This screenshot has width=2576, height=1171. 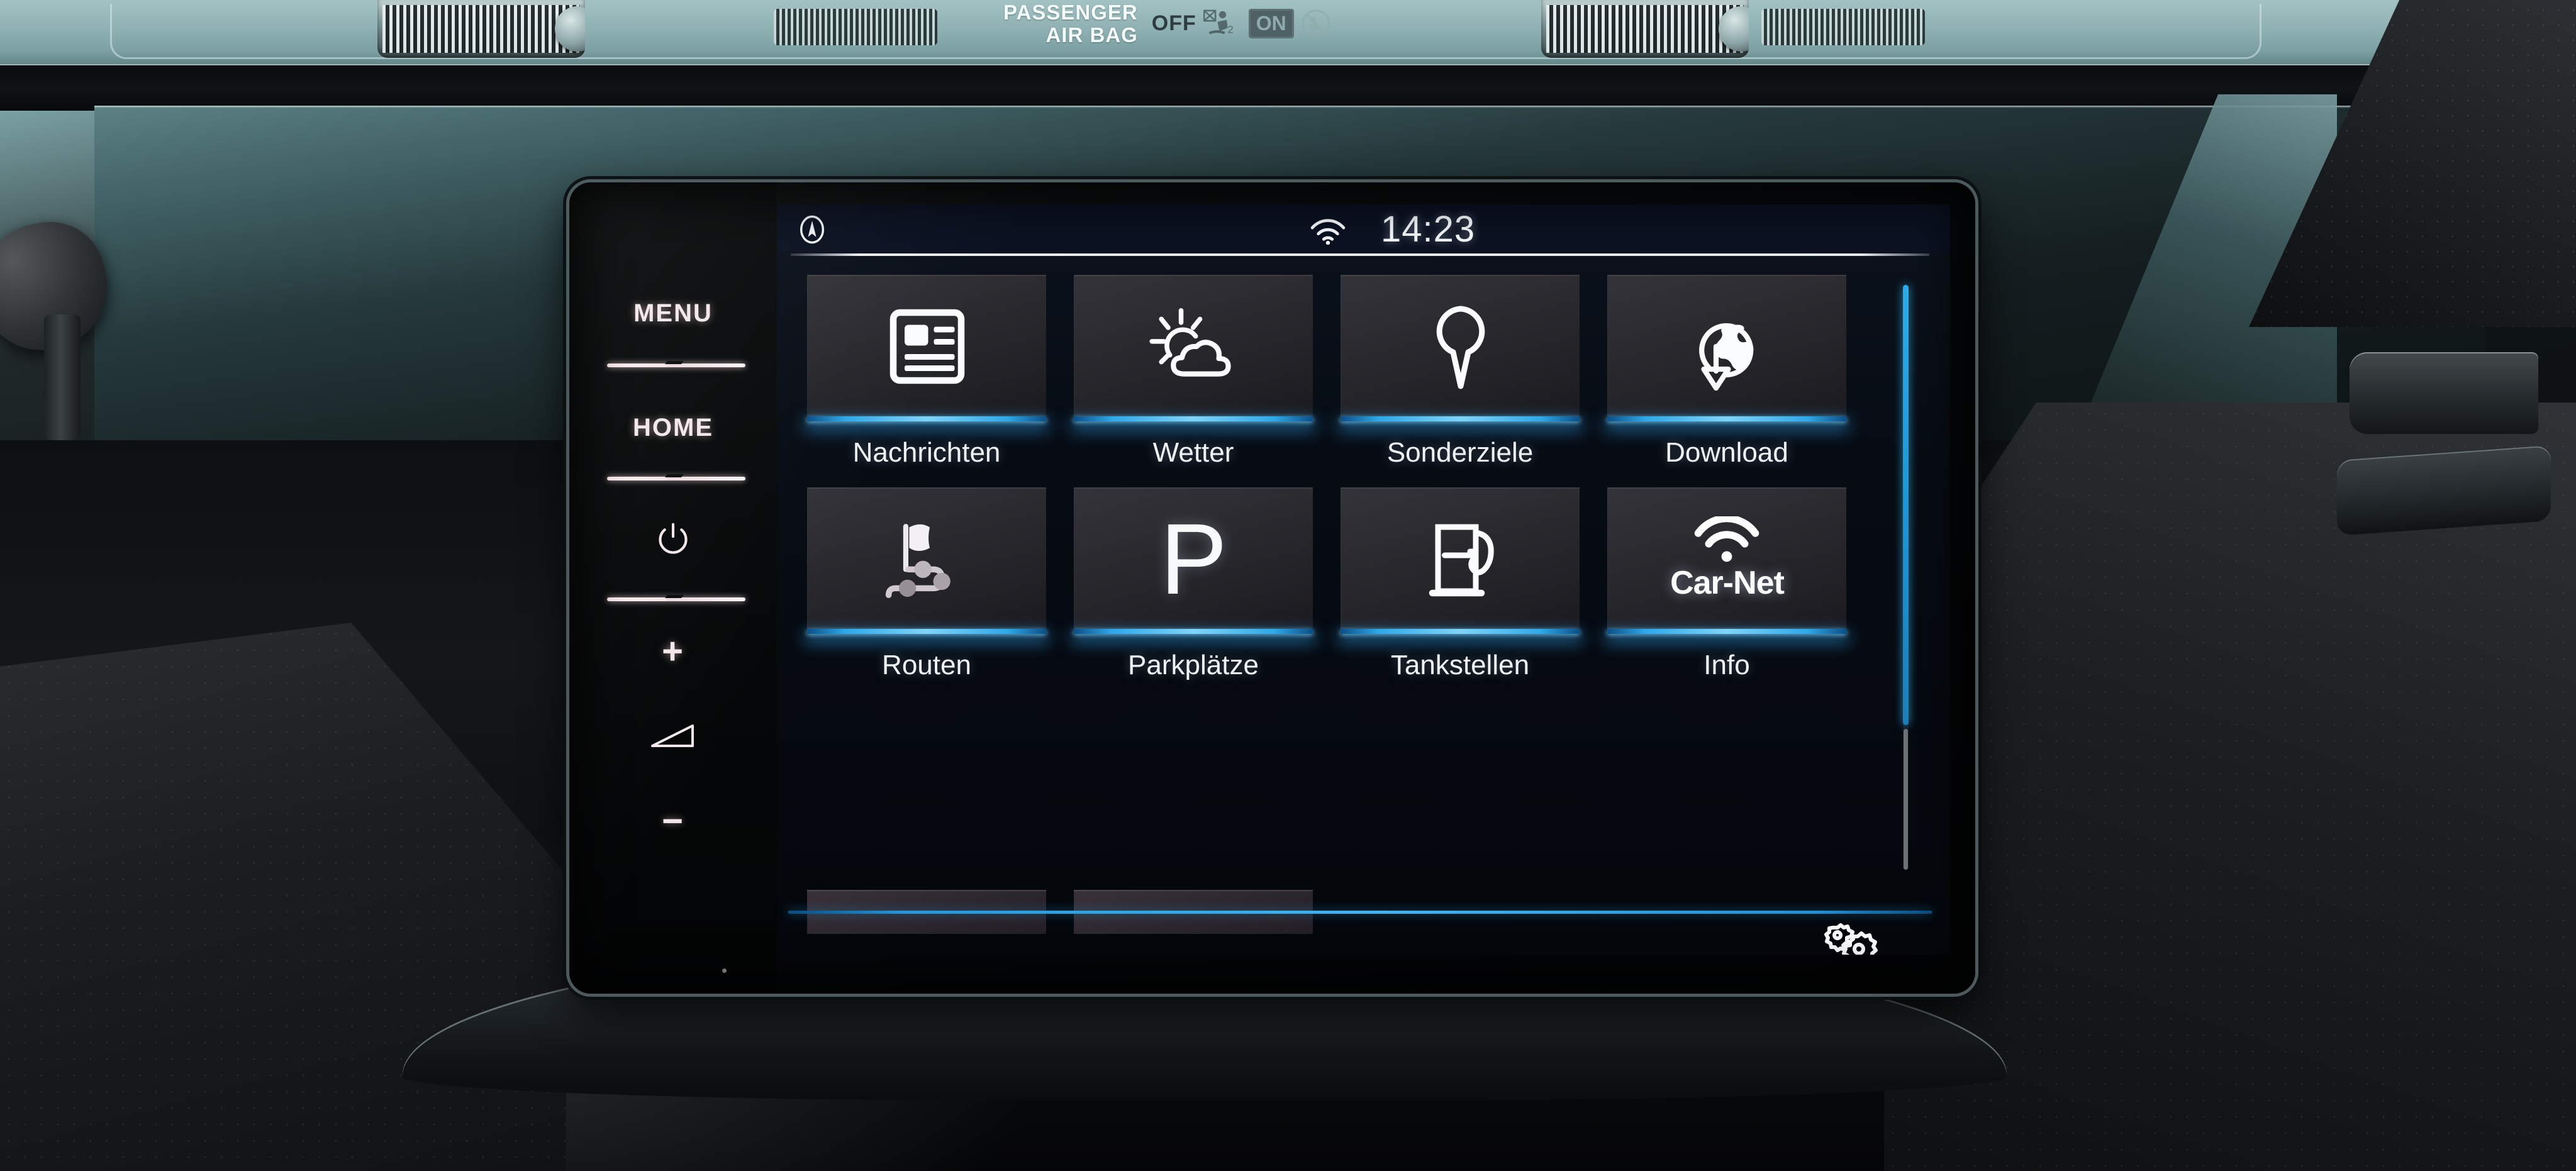 I want to click on air-vent-left, so click(x=481, y=29).